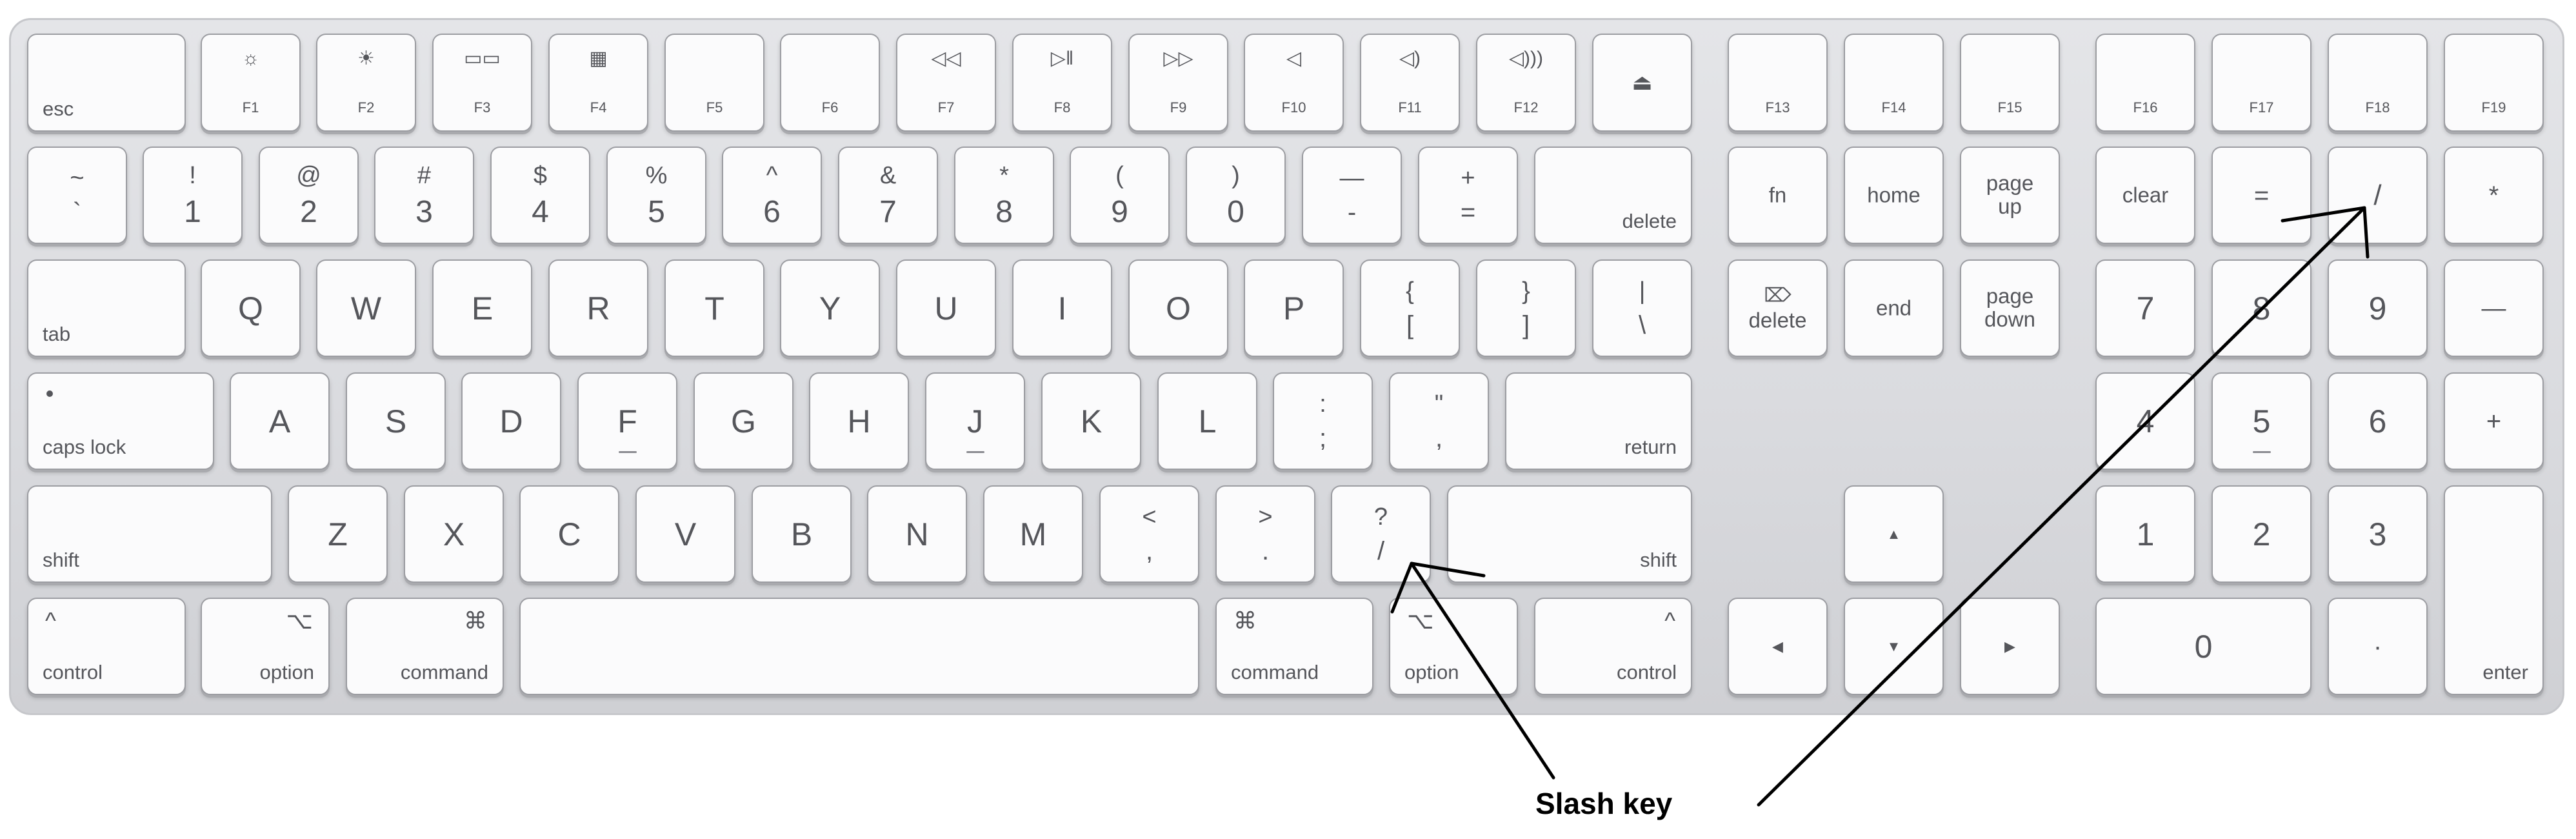 The image size is (2576, 839). What do you see at coordinates (2366, 232) in the screenshot?
I see `keypad-slash-pointer-tail-down` at bounding box center [2366, 232].